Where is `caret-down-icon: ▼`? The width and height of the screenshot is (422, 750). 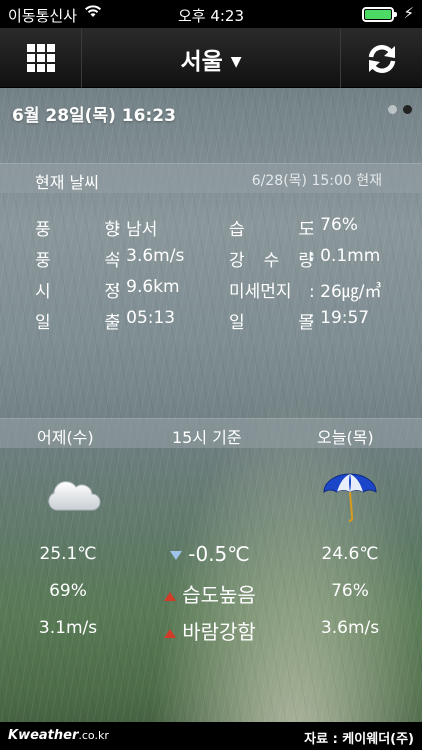
caret-down-icon: ▼ is located at coordinates (236, 62).